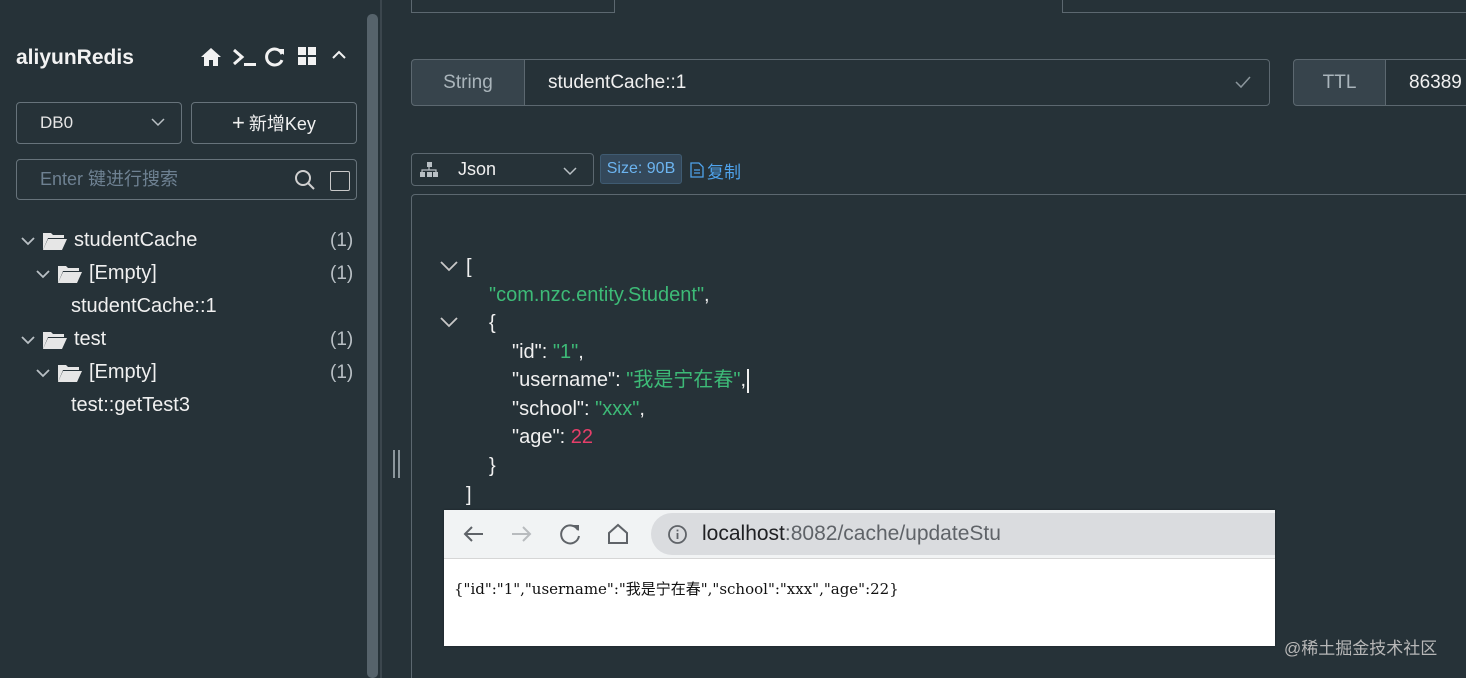 This screenshot has height=678, width=1466. What do you see at coordinates (565, 352) in the screenshot?
I see `code-string-value: "1"` at bounding box center [565, 352].